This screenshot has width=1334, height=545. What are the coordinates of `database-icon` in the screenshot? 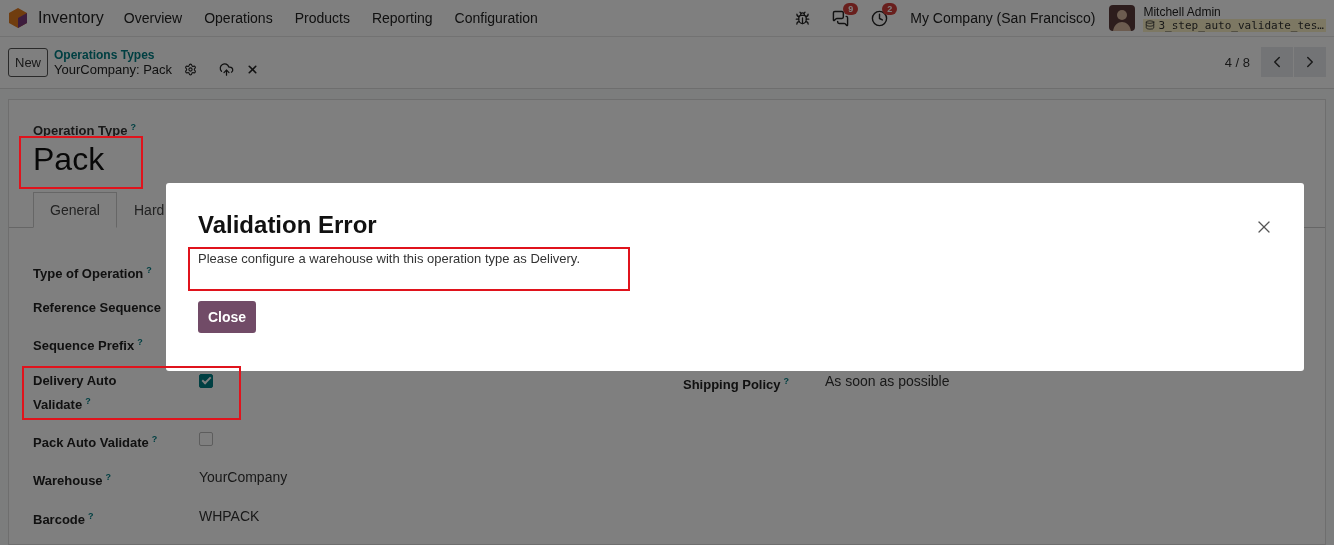 It's located at (1150, 25).